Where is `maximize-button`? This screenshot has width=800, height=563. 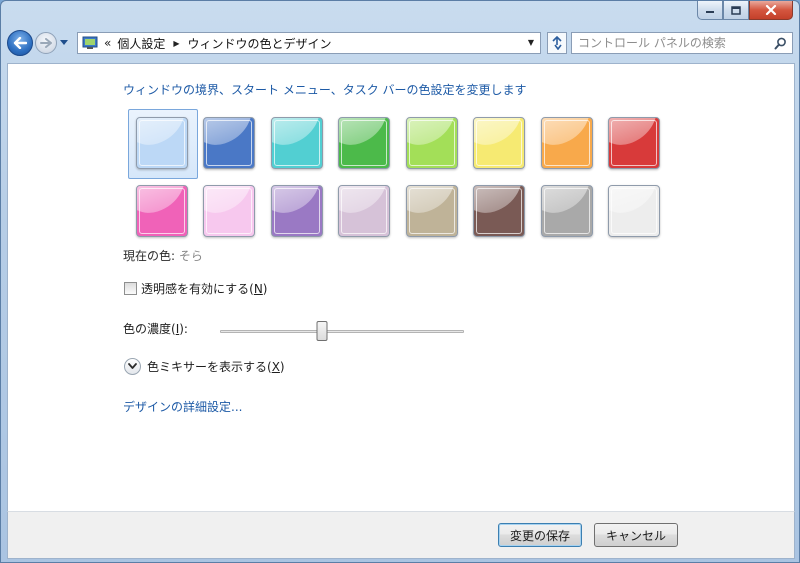
maximize-button is located at coordinates (736, 10).